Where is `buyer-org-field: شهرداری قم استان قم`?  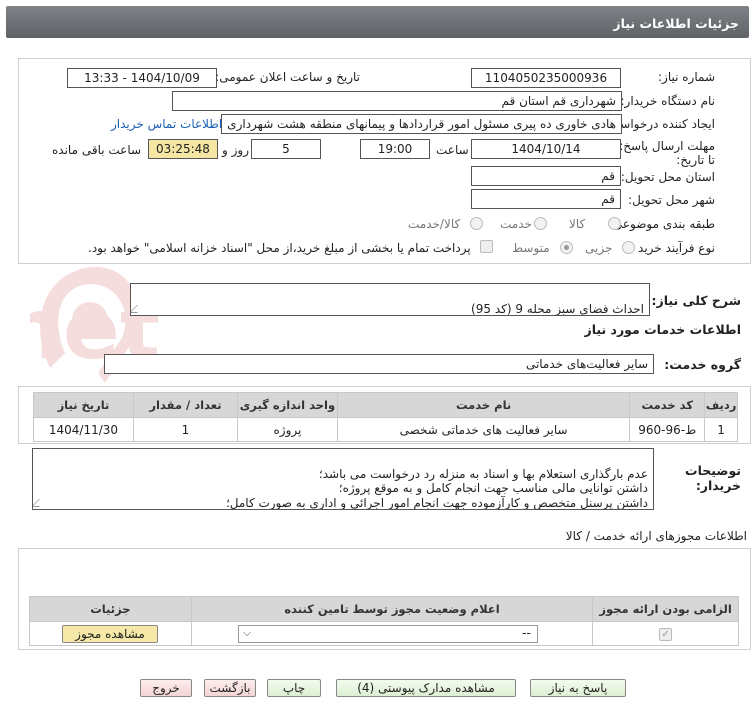
buyer-org-field: شهرداری قم استان قم is located at coordinates (397, 101).